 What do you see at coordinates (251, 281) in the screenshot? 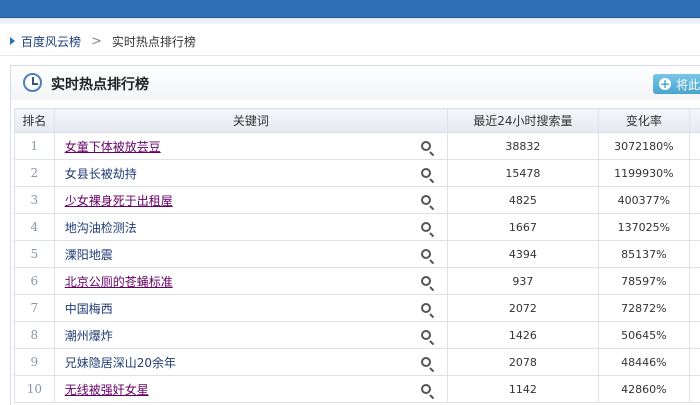
I see `keyword-cell: 北京公厕的苍蝇标准` at bounding box center [251, 281].